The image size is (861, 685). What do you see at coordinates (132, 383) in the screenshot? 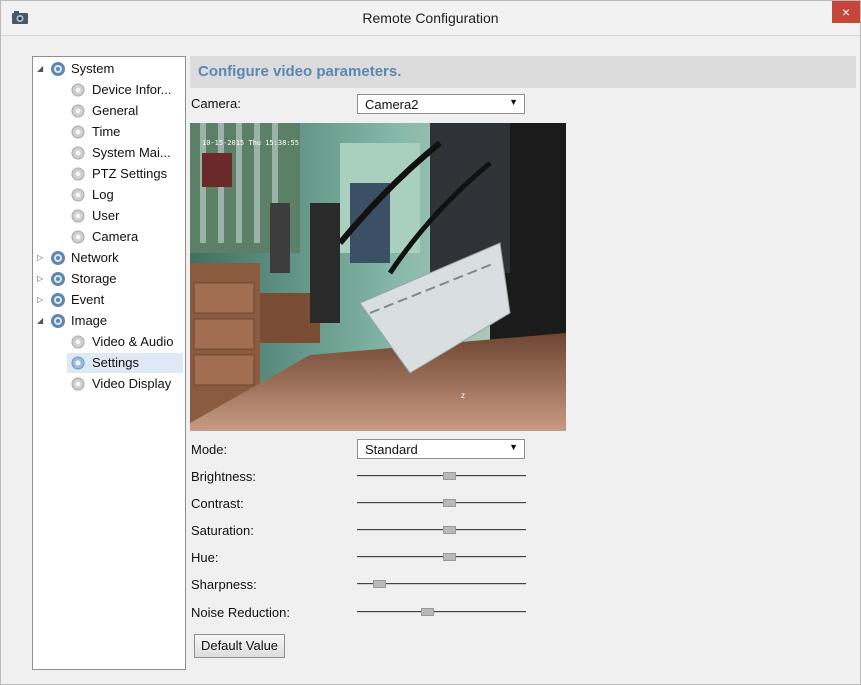
I see `tree-item-label: Video Display` at bounding box center [132, 383].